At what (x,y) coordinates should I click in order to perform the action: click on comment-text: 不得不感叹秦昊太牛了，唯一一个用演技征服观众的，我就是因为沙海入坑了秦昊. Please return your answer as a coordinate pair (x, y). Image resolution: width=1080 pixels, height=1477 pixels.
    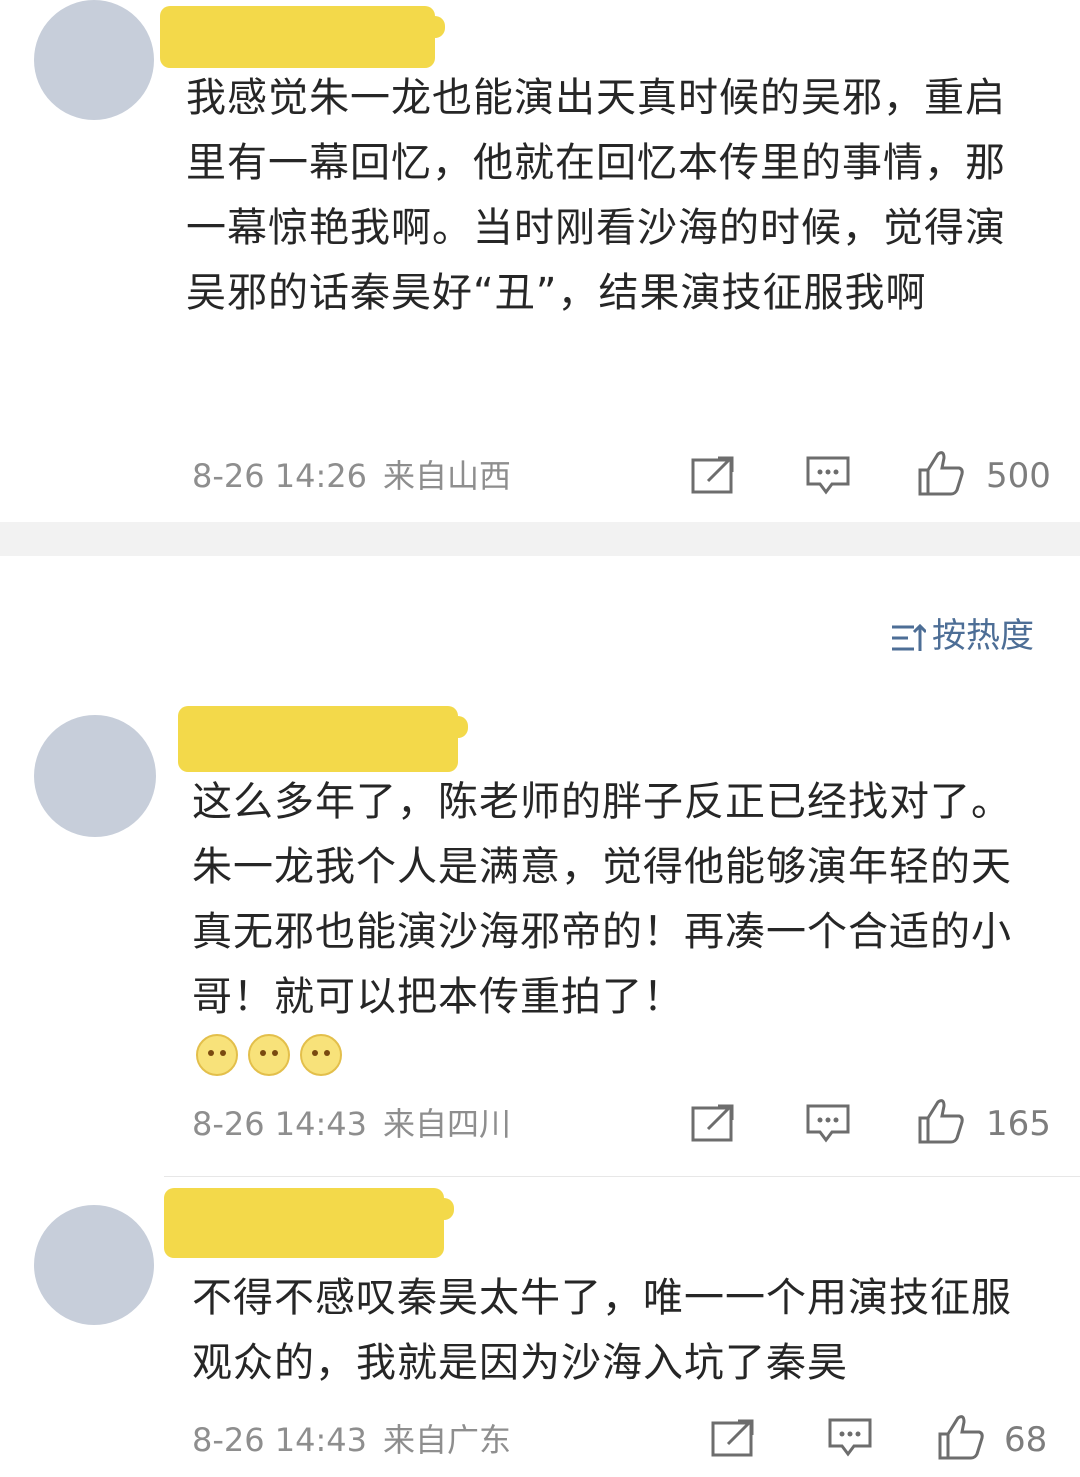
    Looking at the image, I should click on (602, 1330).